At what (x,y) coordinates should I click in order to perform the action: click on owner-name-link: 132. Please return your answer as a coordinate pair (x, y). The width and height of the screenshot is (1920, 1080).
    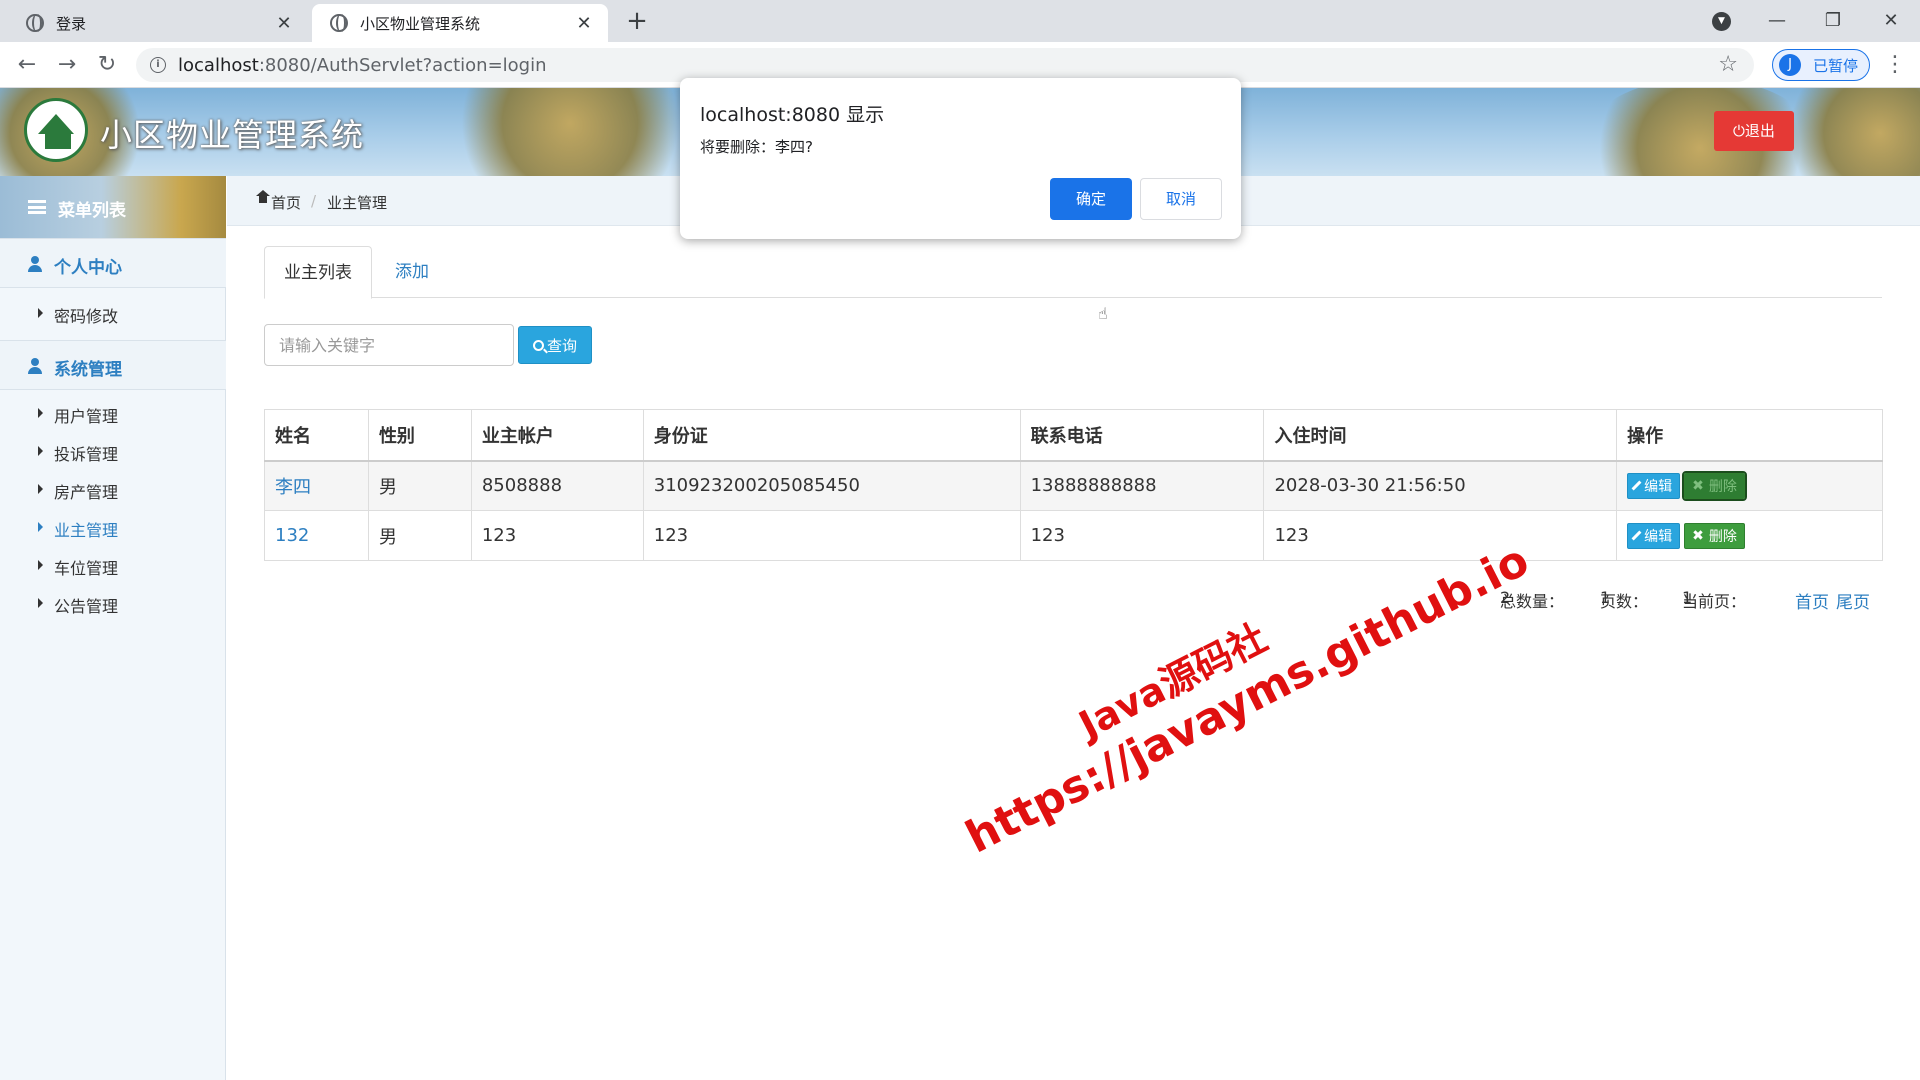
    Looking at the image, I should click on (316, 535).